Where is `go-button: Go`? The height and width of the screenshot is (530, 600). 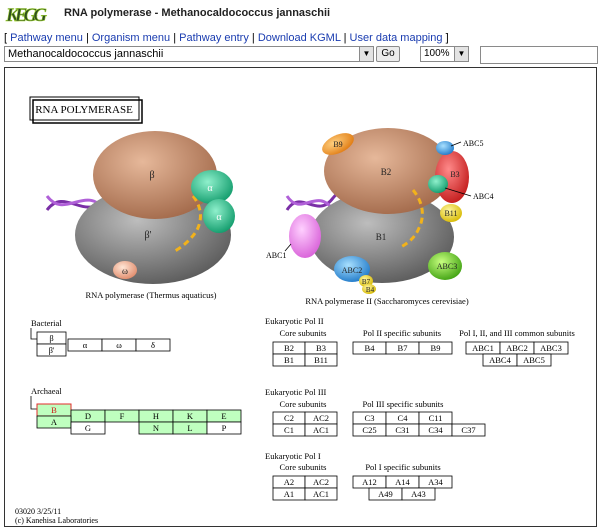
go-button: Go is located at coordinates (388, 54).